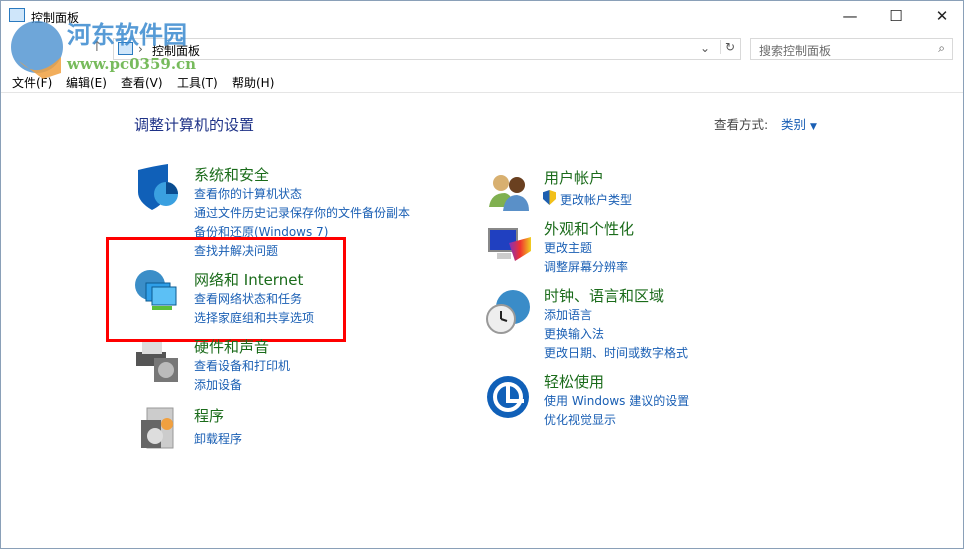 The width and height of the screenshot is (964, 549). Describe the element at coordinates (209, 415) in the screenshot. I see `category-programs: 程序` at that location.